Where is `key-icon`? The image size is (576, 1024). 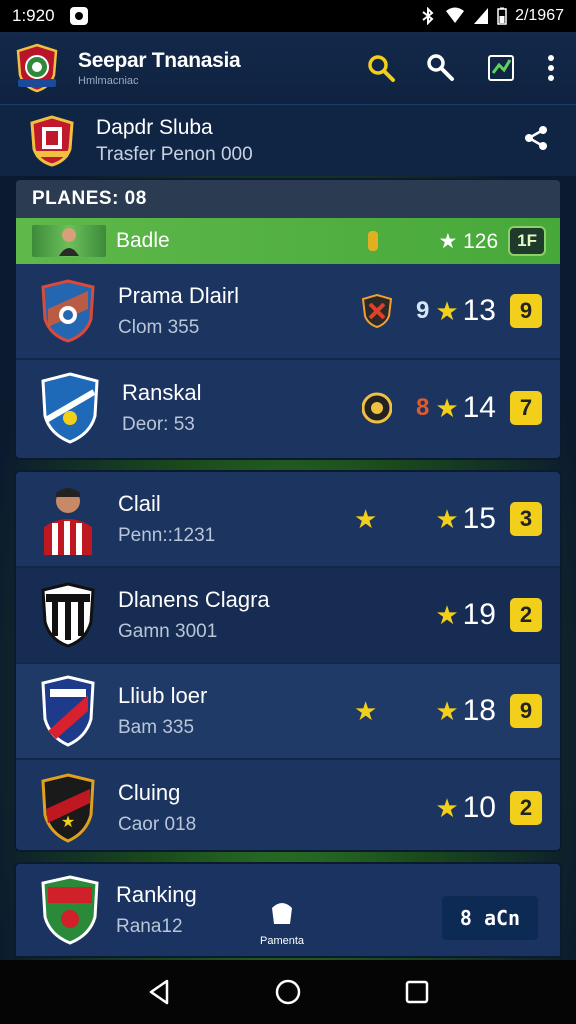 key-icon is located at coordinates (441, 68).